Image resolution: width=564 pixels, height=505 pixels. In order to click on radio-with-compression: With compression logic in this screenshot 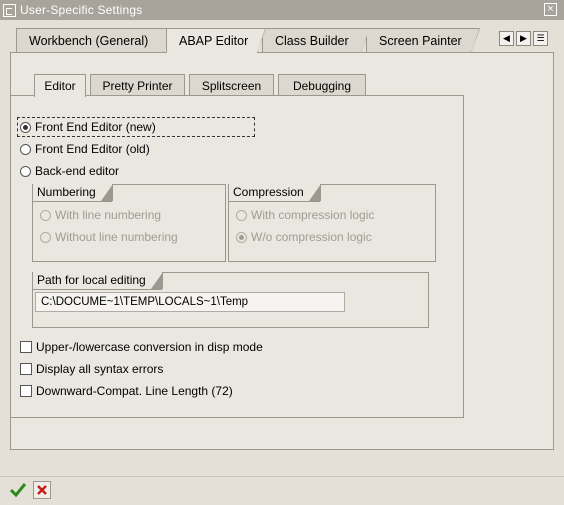, I will do `click(305, 215)`.